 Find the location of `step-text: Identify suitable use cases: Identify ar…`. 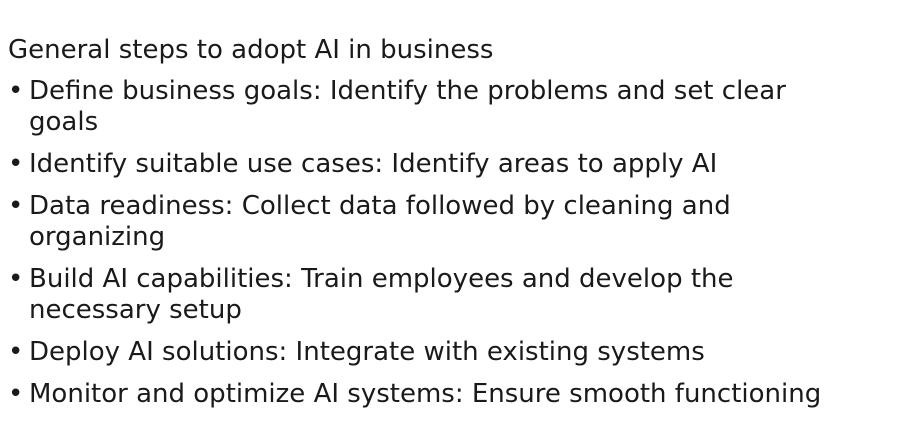

step-text: Identify suitable use cases: Identify ar… is located at coordinates (373, 164).